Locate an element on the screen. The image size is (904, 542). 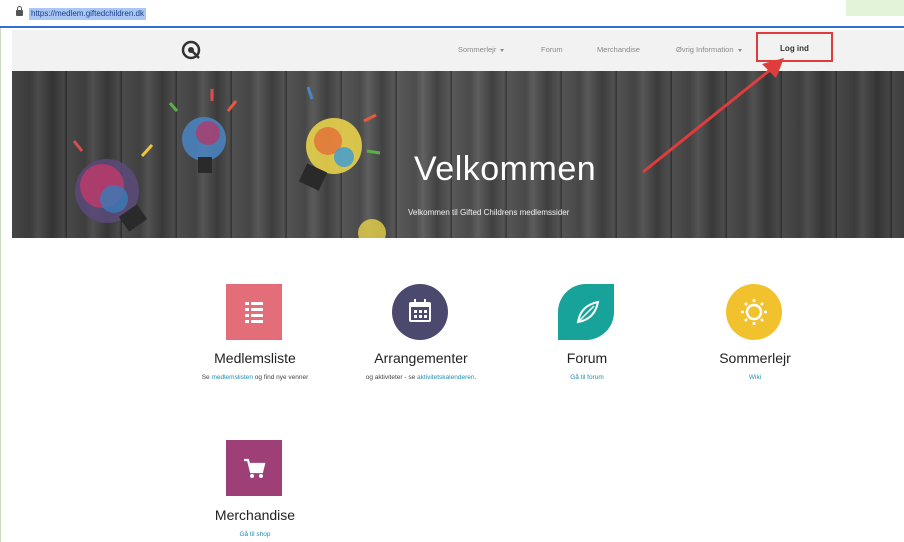
sun-icon is located at coordinates (754, 312).